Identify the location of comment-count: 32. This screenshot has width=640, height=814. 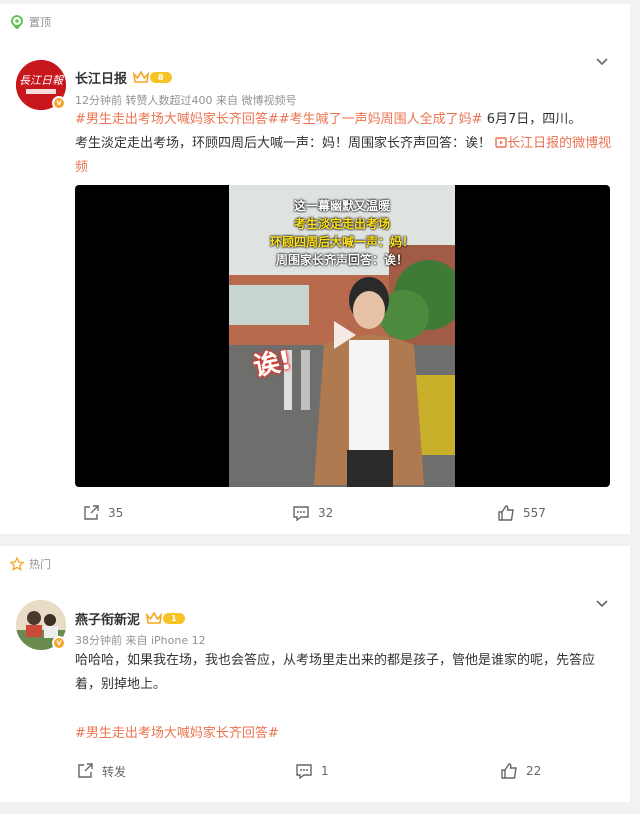
(326, 513).